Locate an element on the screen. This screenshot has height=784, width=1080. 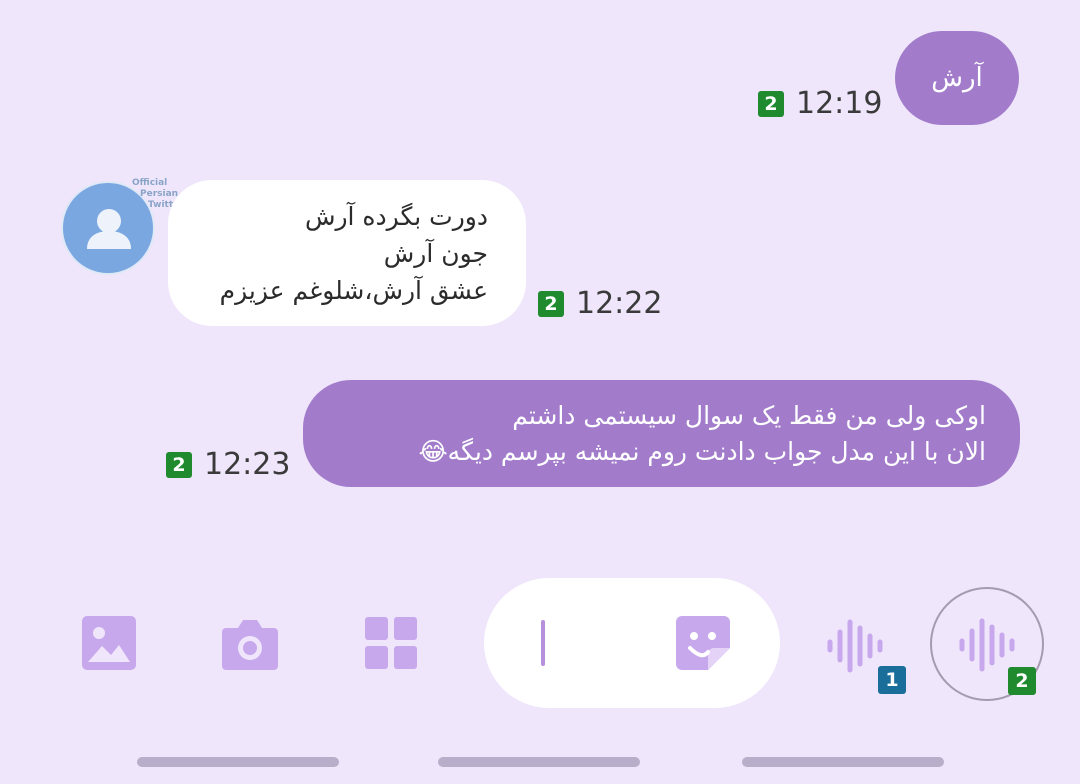
message-text: آرش is located at coordinates (957, 78).